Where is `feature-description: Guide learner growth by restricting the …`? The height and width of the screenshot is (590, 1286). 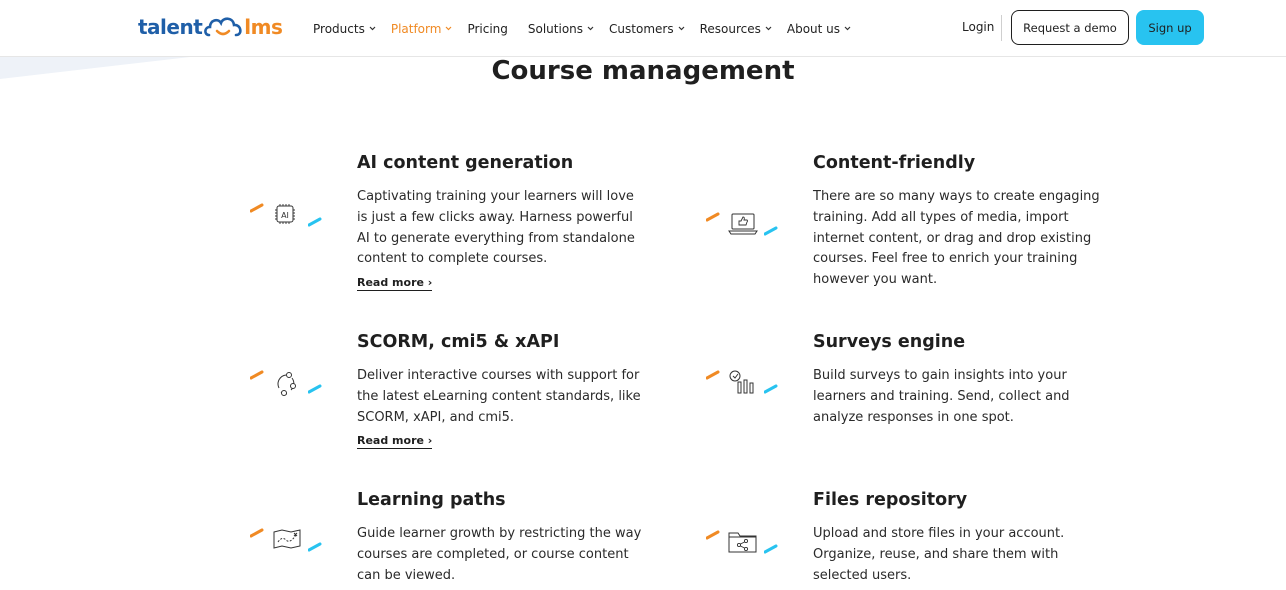 feature-description: Guide learner growth by restricting the … is located at coordinates (499, 554).